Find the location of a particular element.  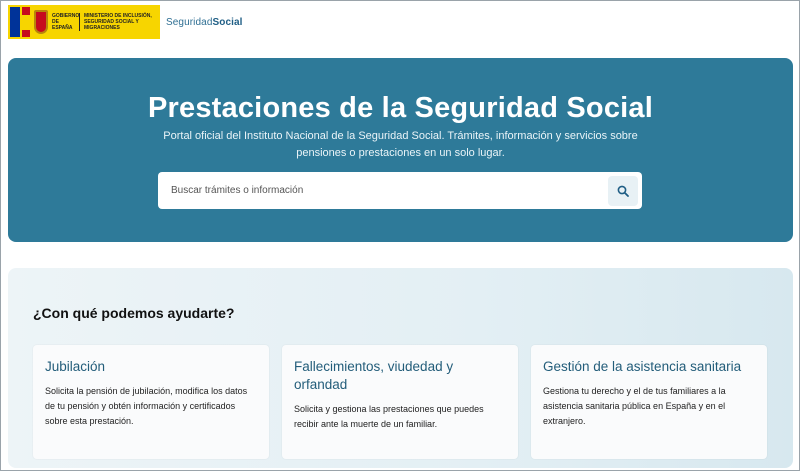

help-section-title: ¿Con qué podemos ayudarte? is located at coordinates (134, 313).